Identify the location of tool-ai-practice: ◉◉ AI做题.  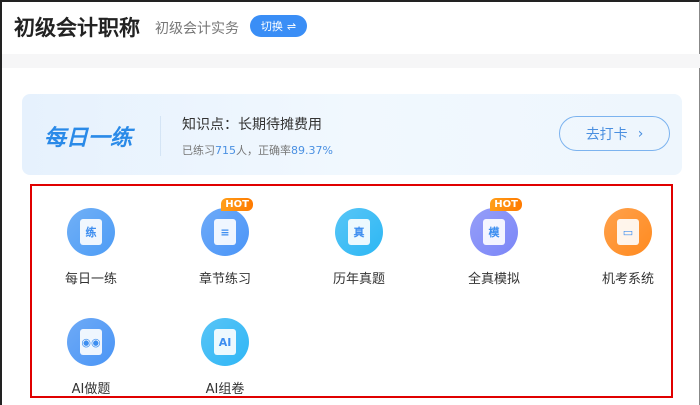
(91, 357).